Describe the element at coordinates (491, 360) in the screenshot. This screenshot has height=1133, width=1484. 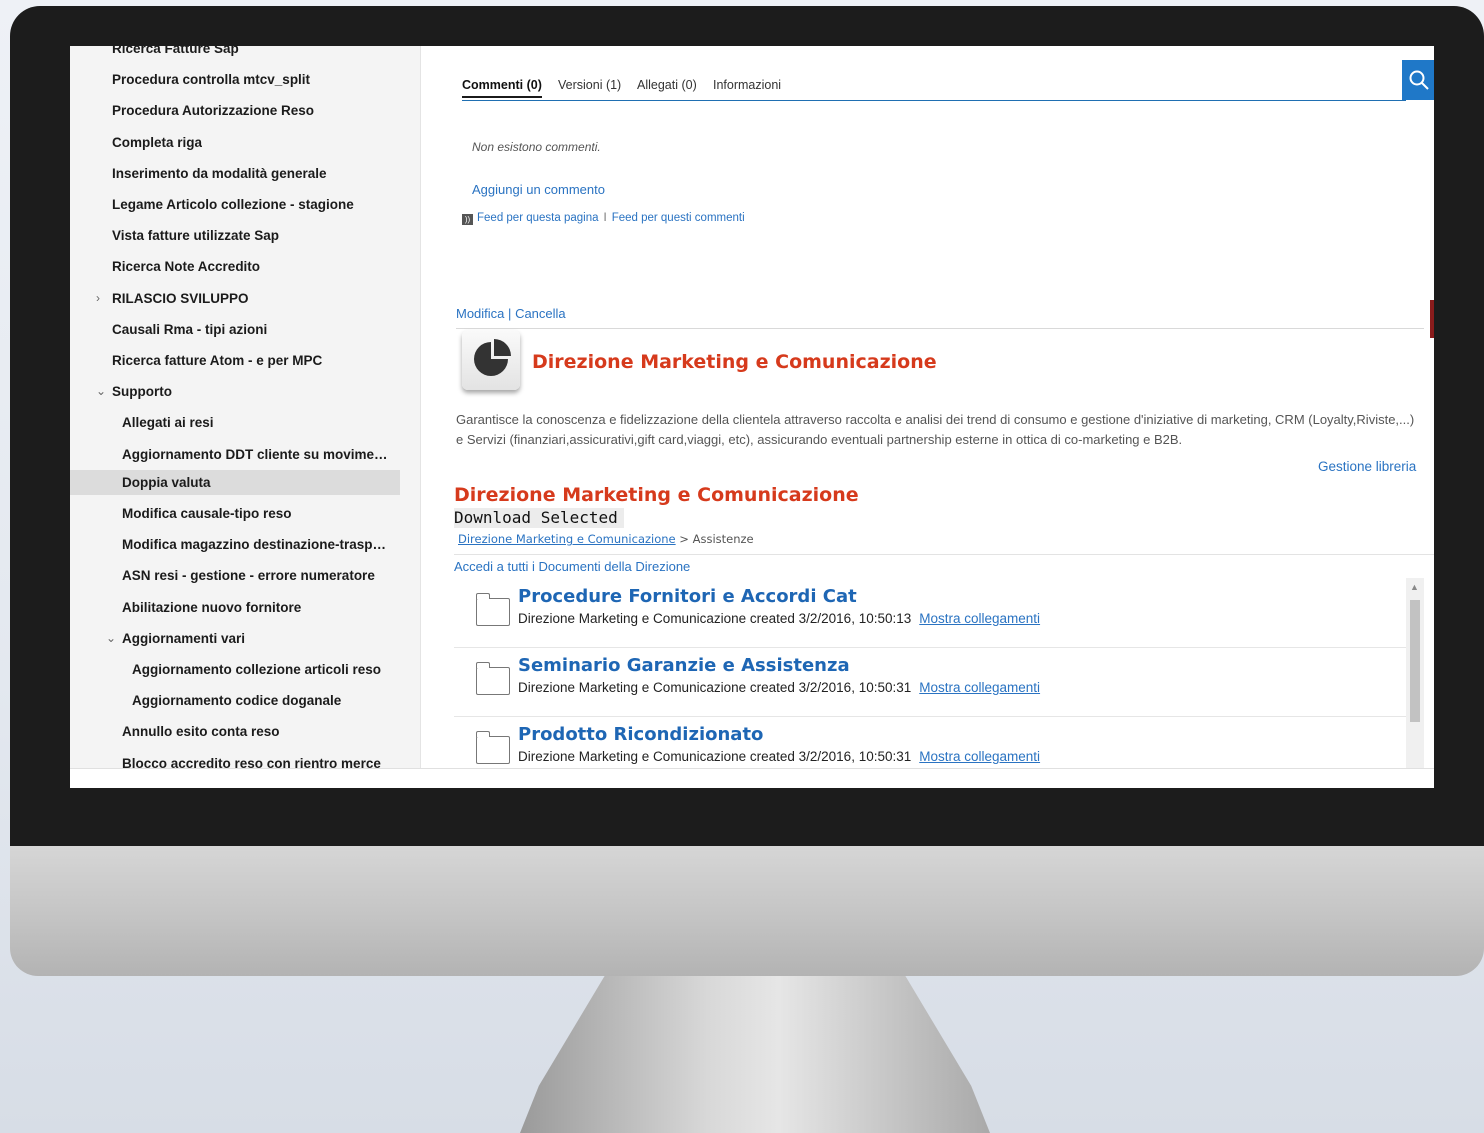
I see `pie-chart-icon` at that location.